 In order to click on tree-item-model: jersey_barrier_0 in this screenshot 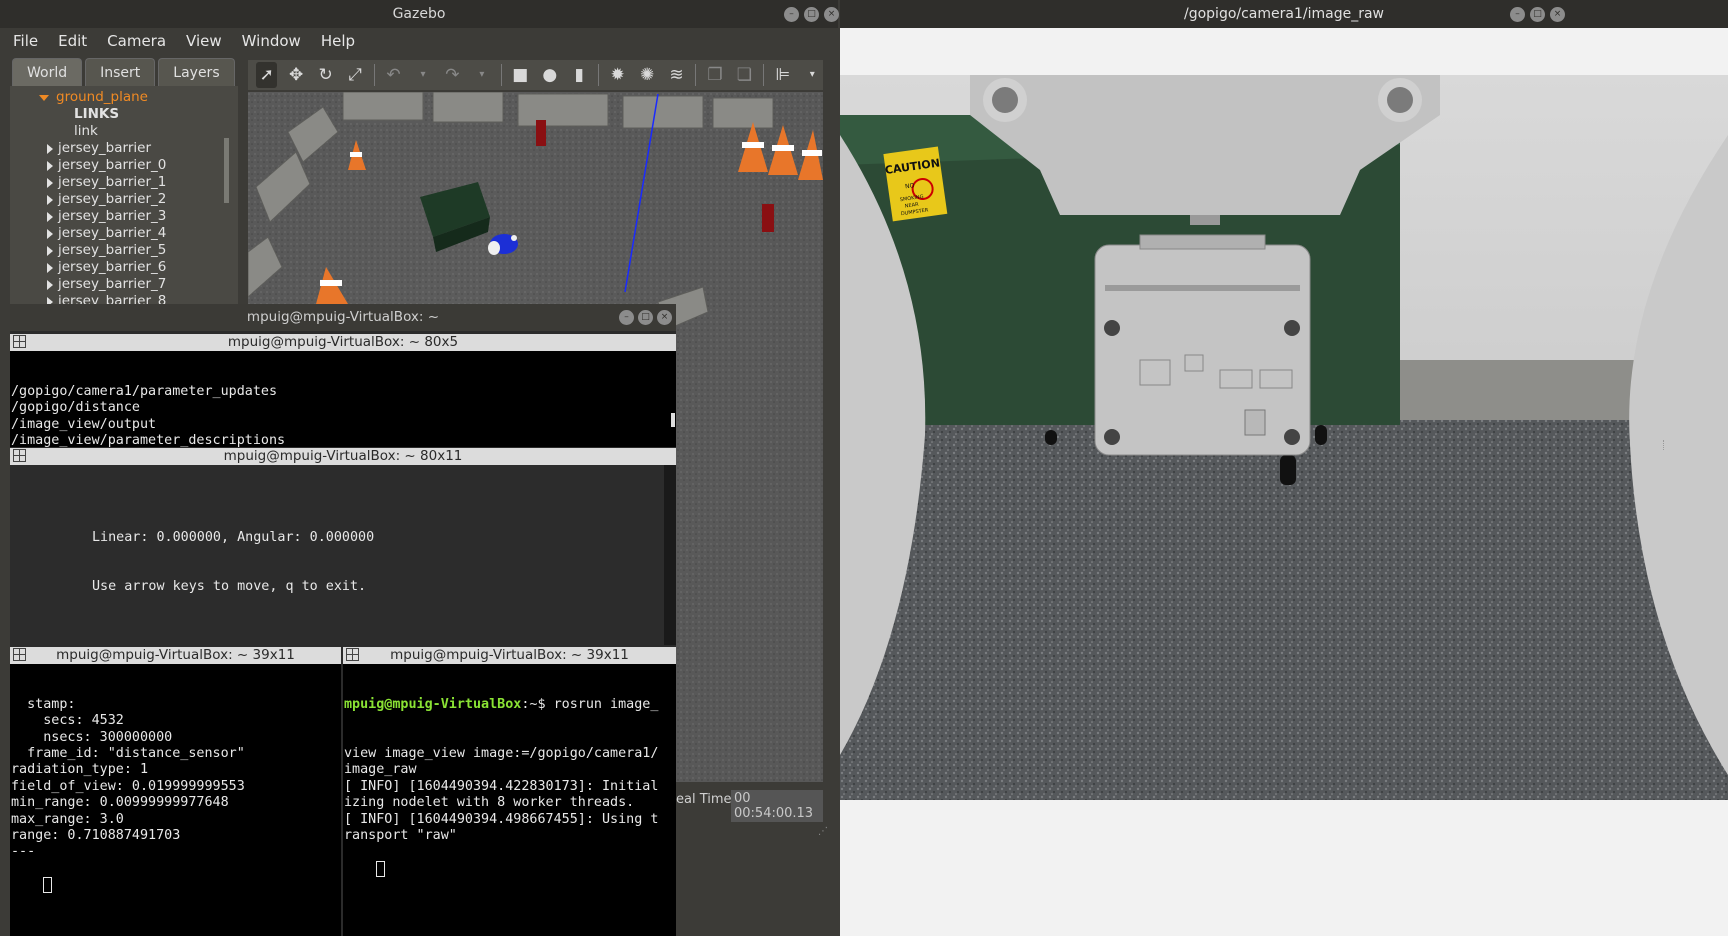, I will do `click(124, 165)`.